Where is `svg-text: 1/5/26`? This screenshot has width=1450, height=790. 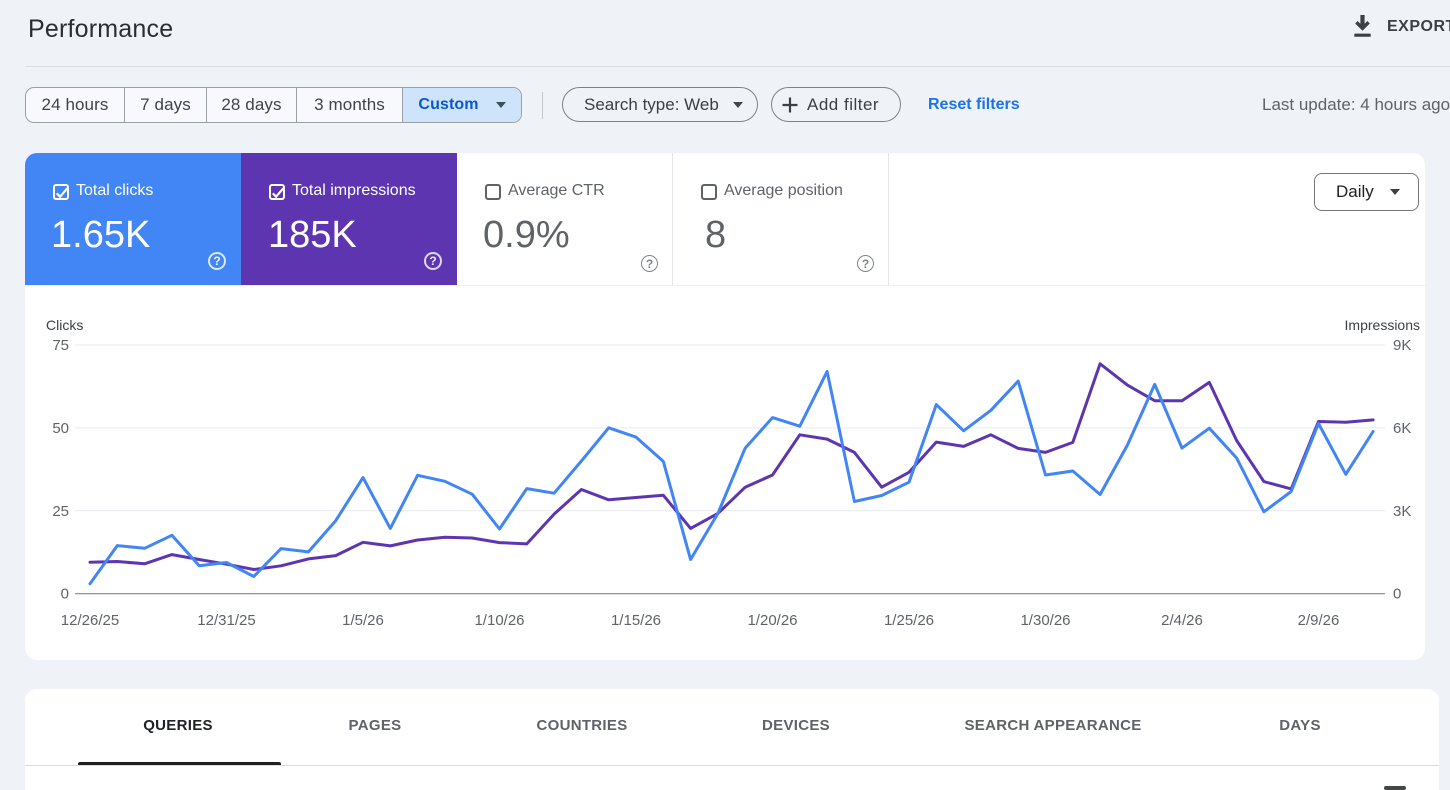 svg-text: 1/5/26 is located at coordinates (363, 620).